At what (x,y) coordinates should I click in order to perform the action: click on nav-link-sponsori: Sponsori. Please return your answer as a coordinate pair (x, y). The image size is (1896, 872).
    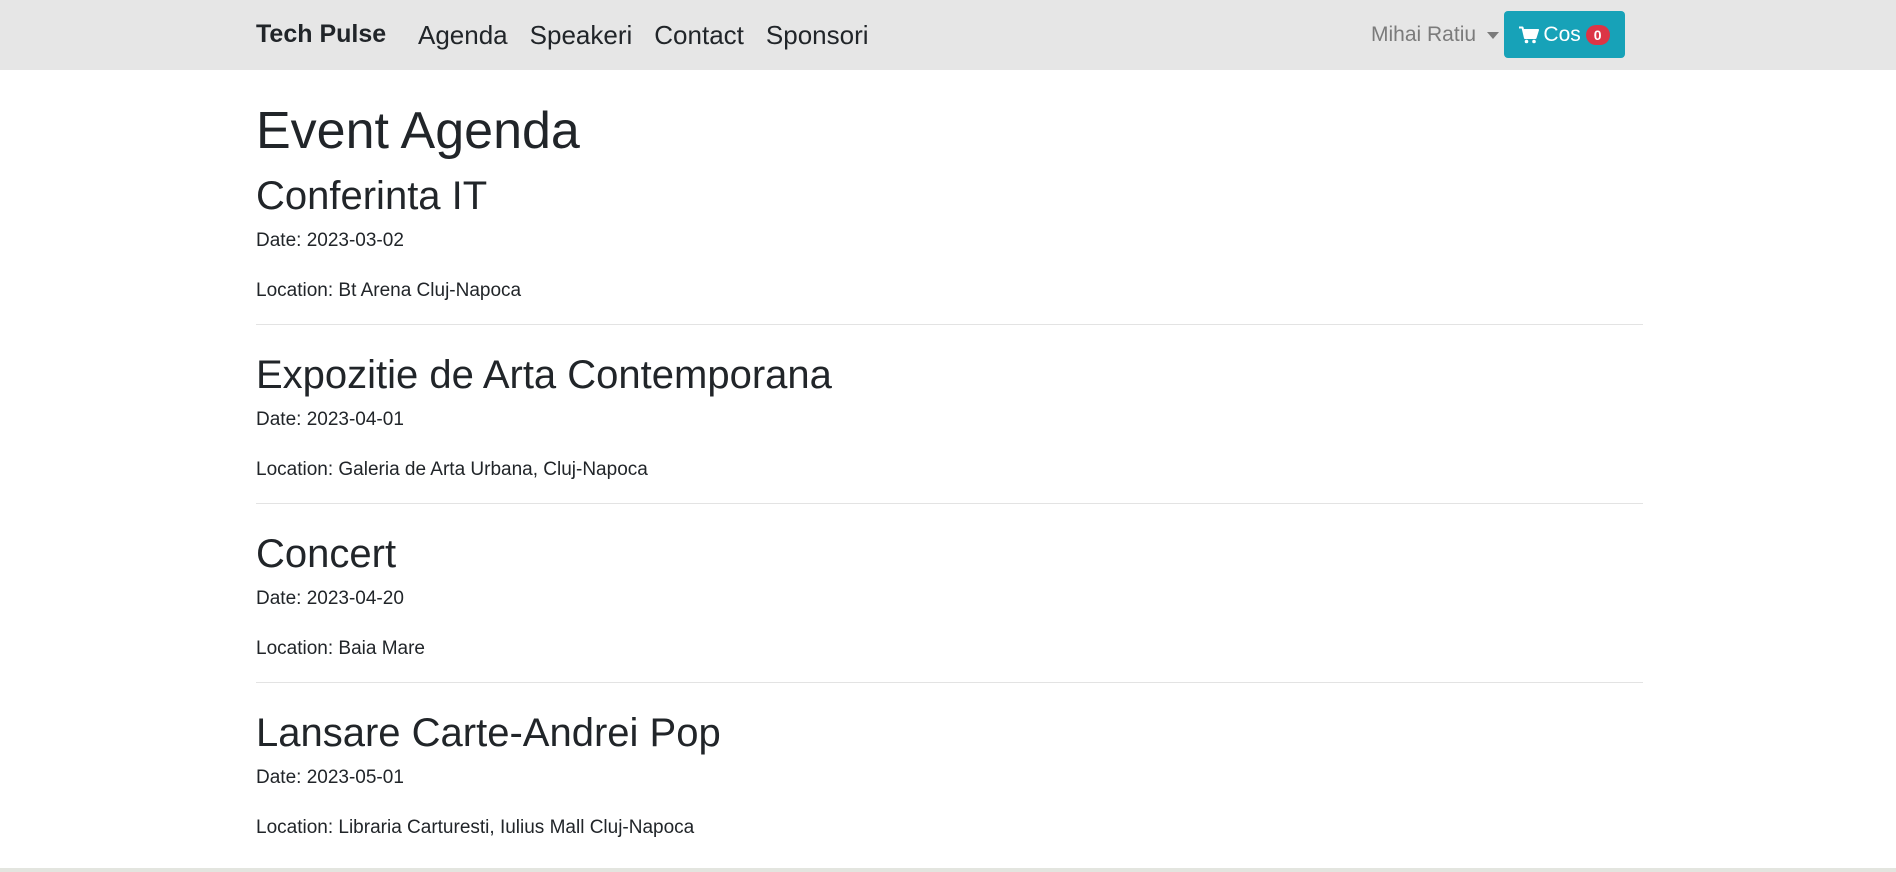
    Looking at the image, I should click on (817, 35).